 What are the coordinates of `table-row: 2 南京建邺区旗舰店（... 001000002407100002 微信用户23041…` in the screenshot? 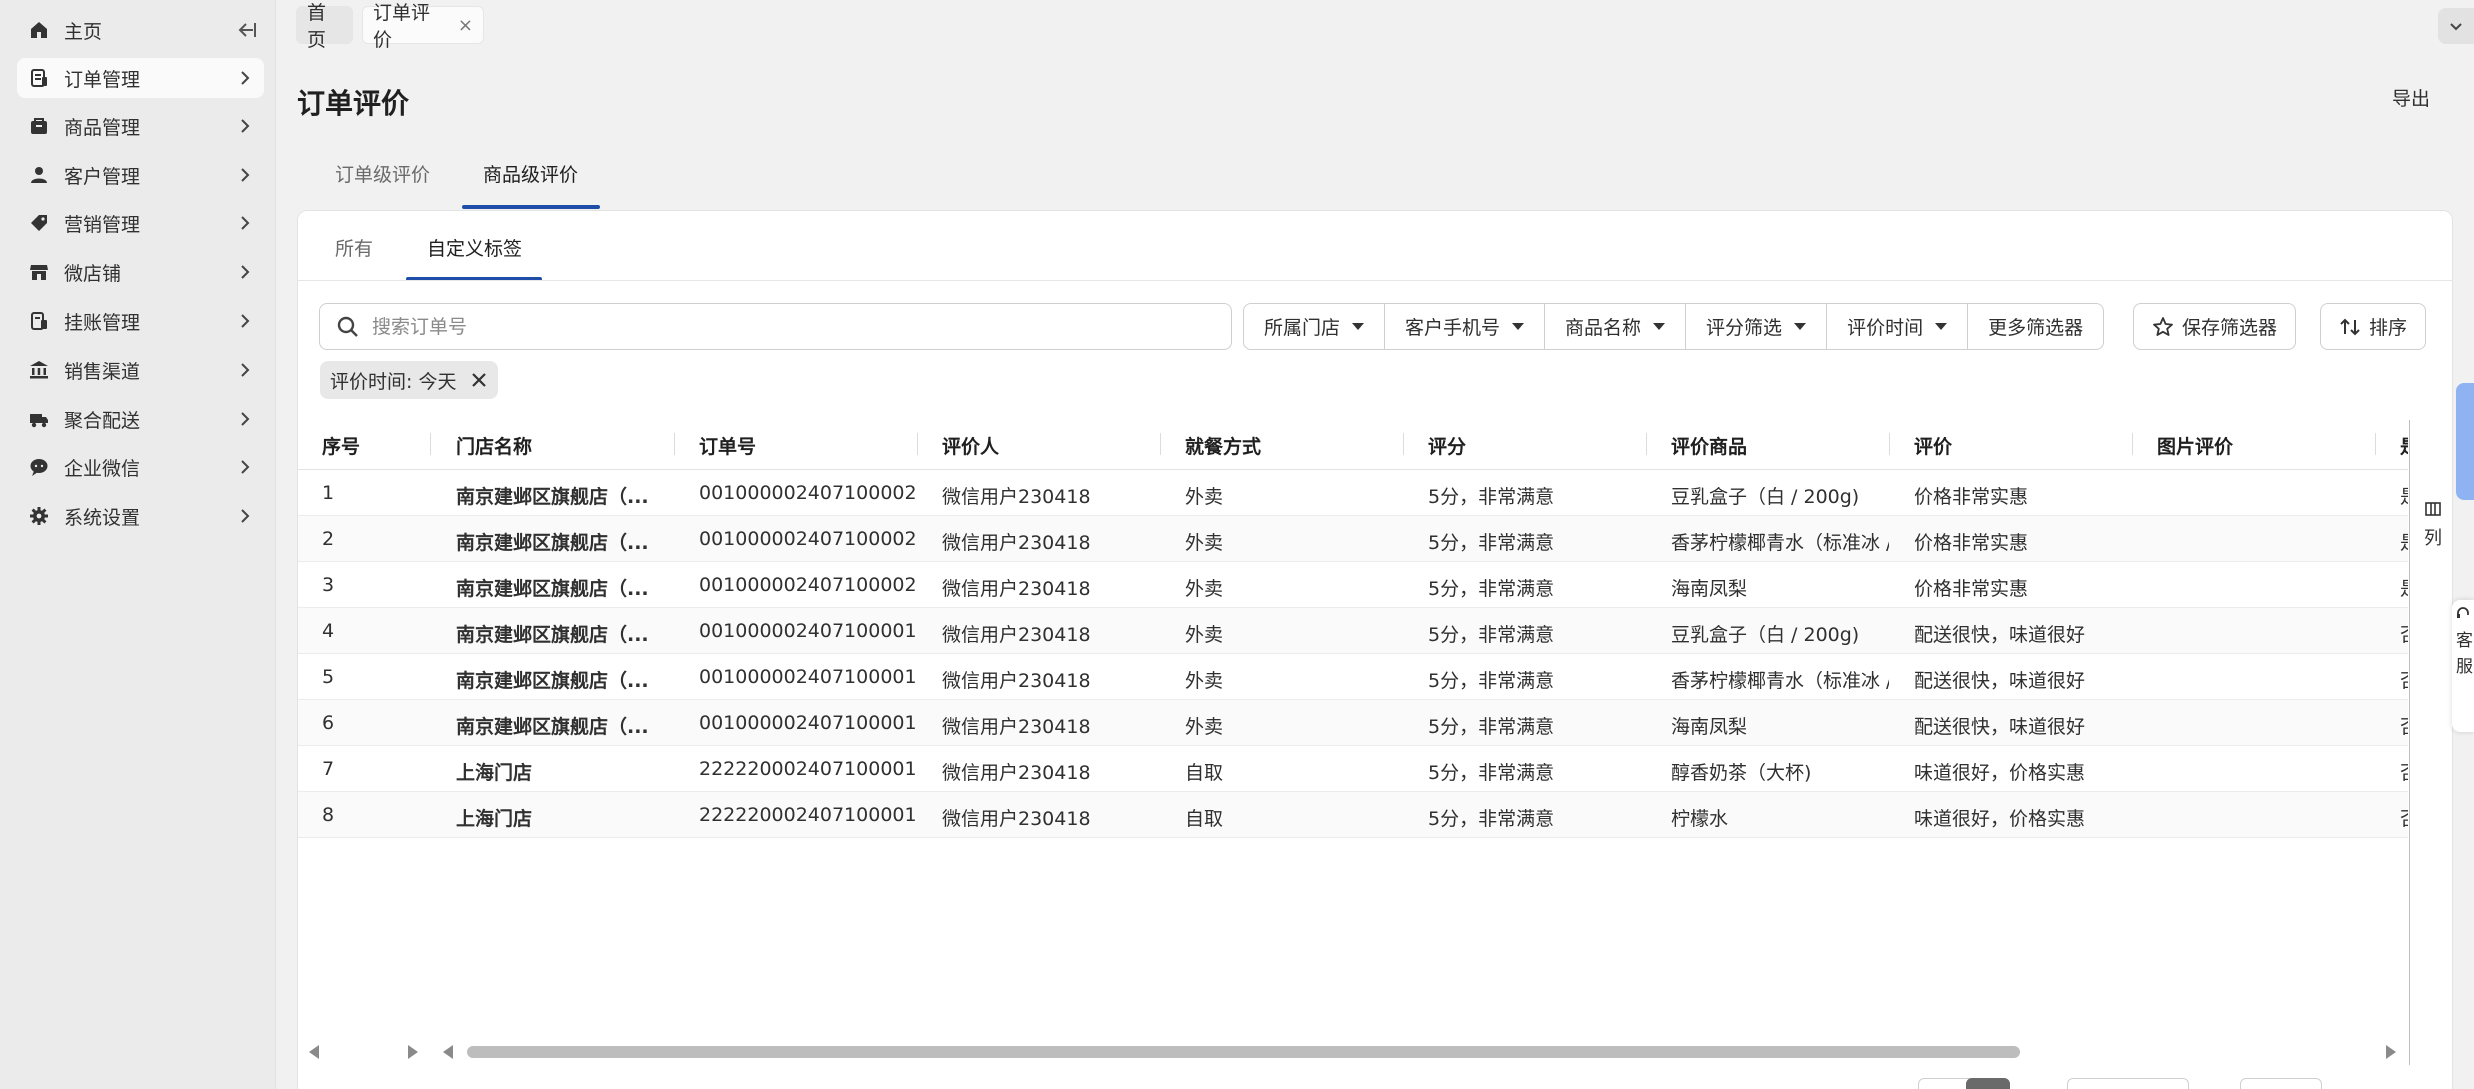 It's located at (1353, 539).